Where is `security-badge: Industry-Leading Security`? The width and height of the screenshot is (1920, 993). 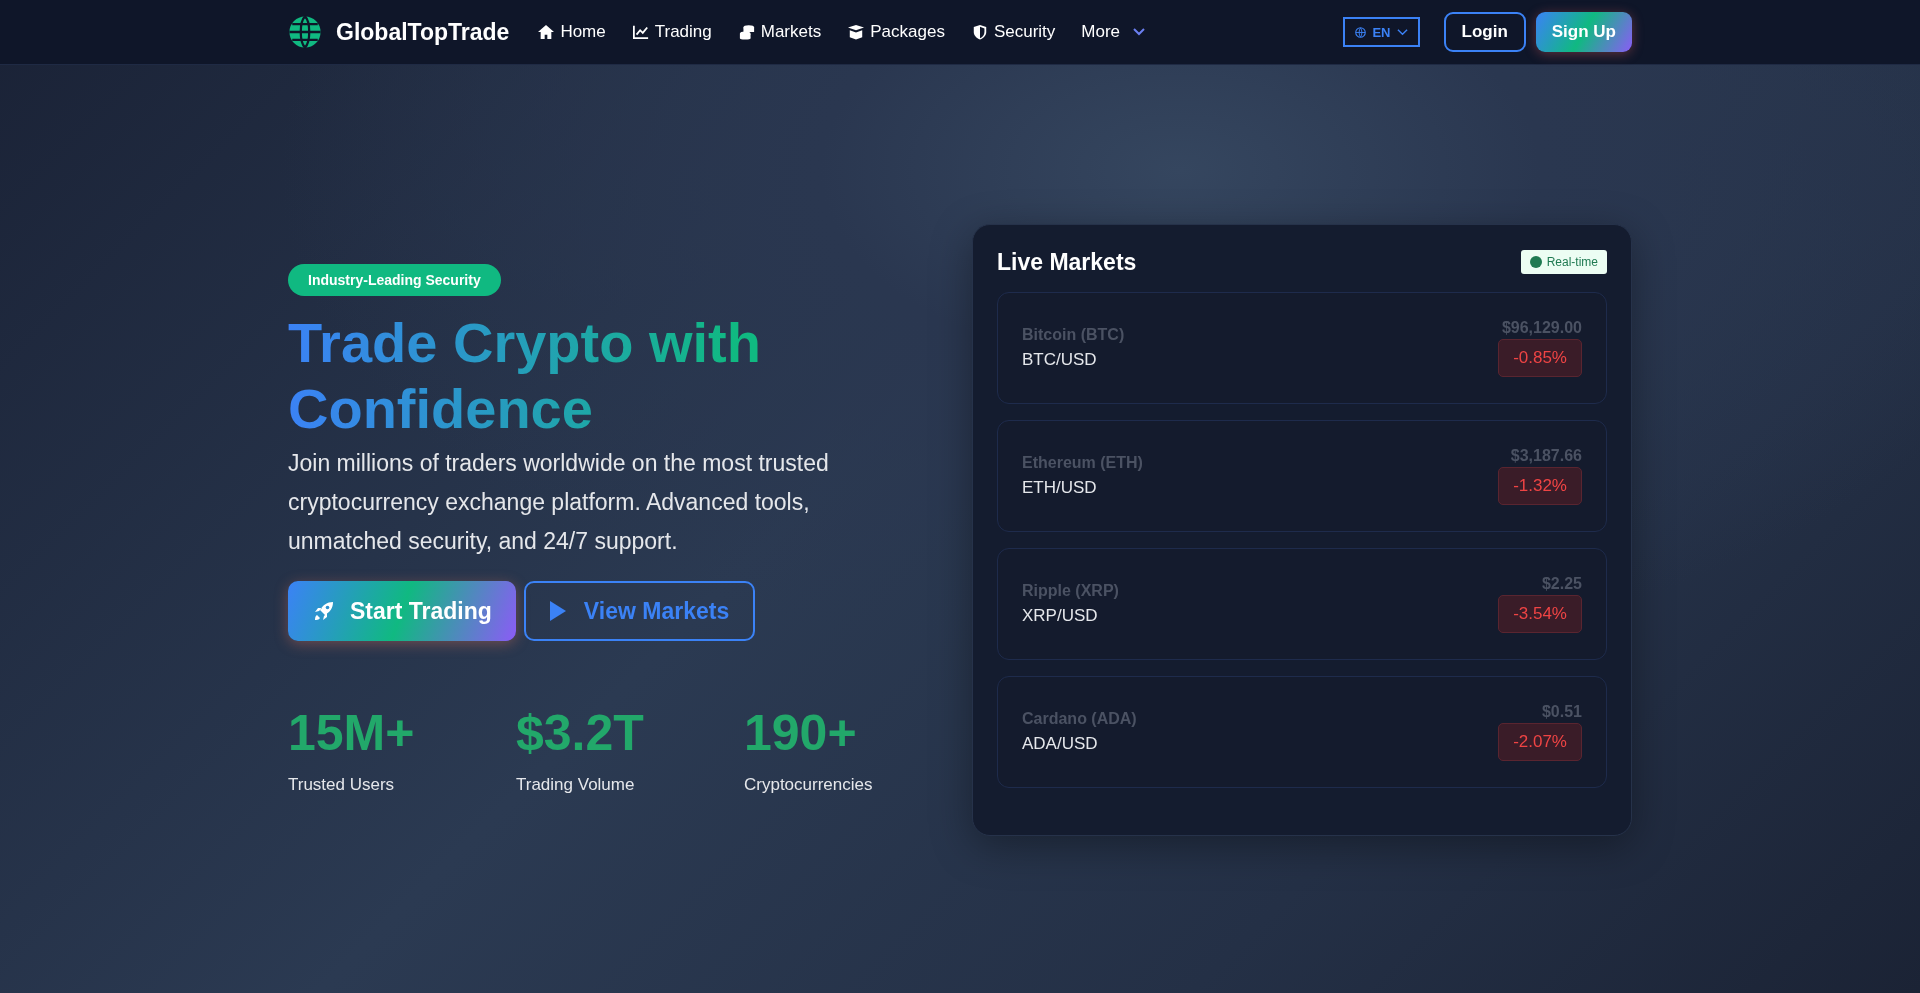
security-badge: Industry-Leading Security is located at coordinates (394, 280).